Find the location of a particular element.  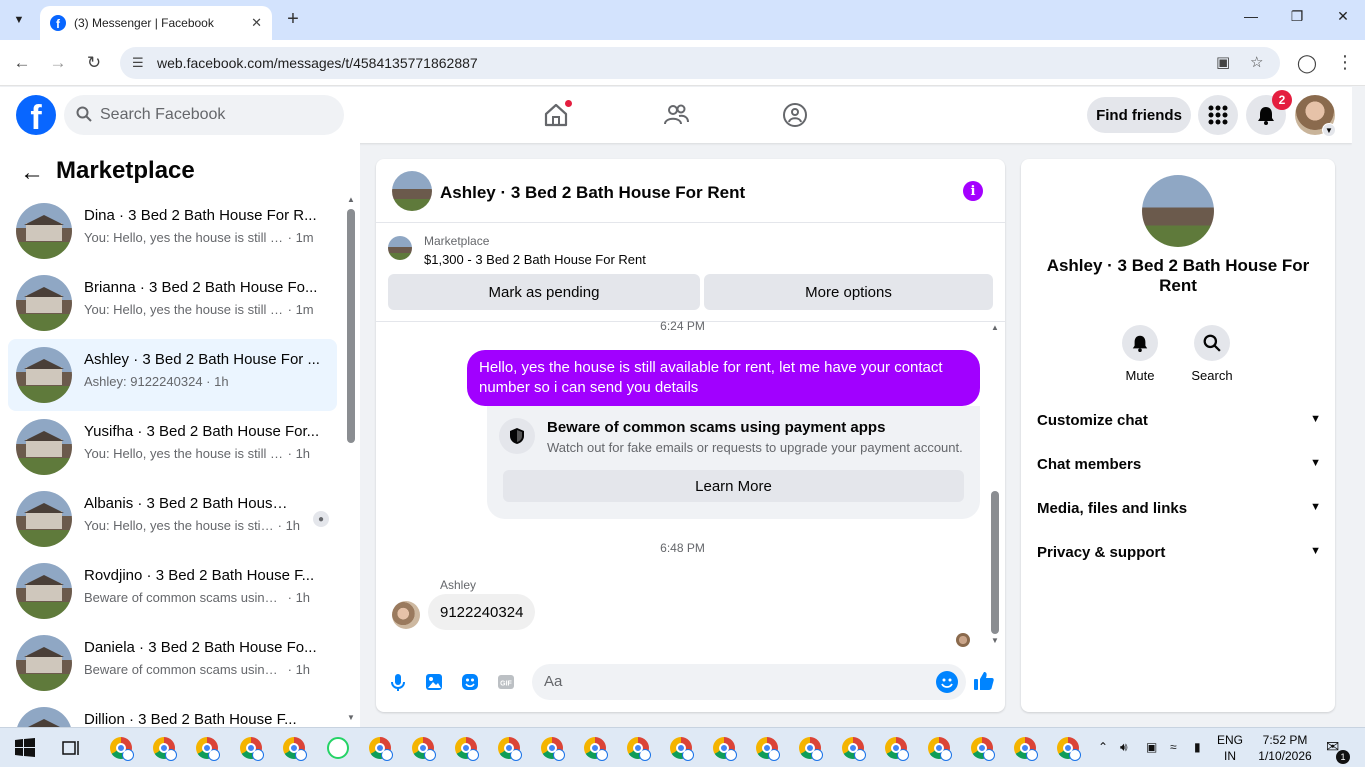

browser-tab: f (3) Messenger | Facebook ✕ is located at coordinates (156, 23).